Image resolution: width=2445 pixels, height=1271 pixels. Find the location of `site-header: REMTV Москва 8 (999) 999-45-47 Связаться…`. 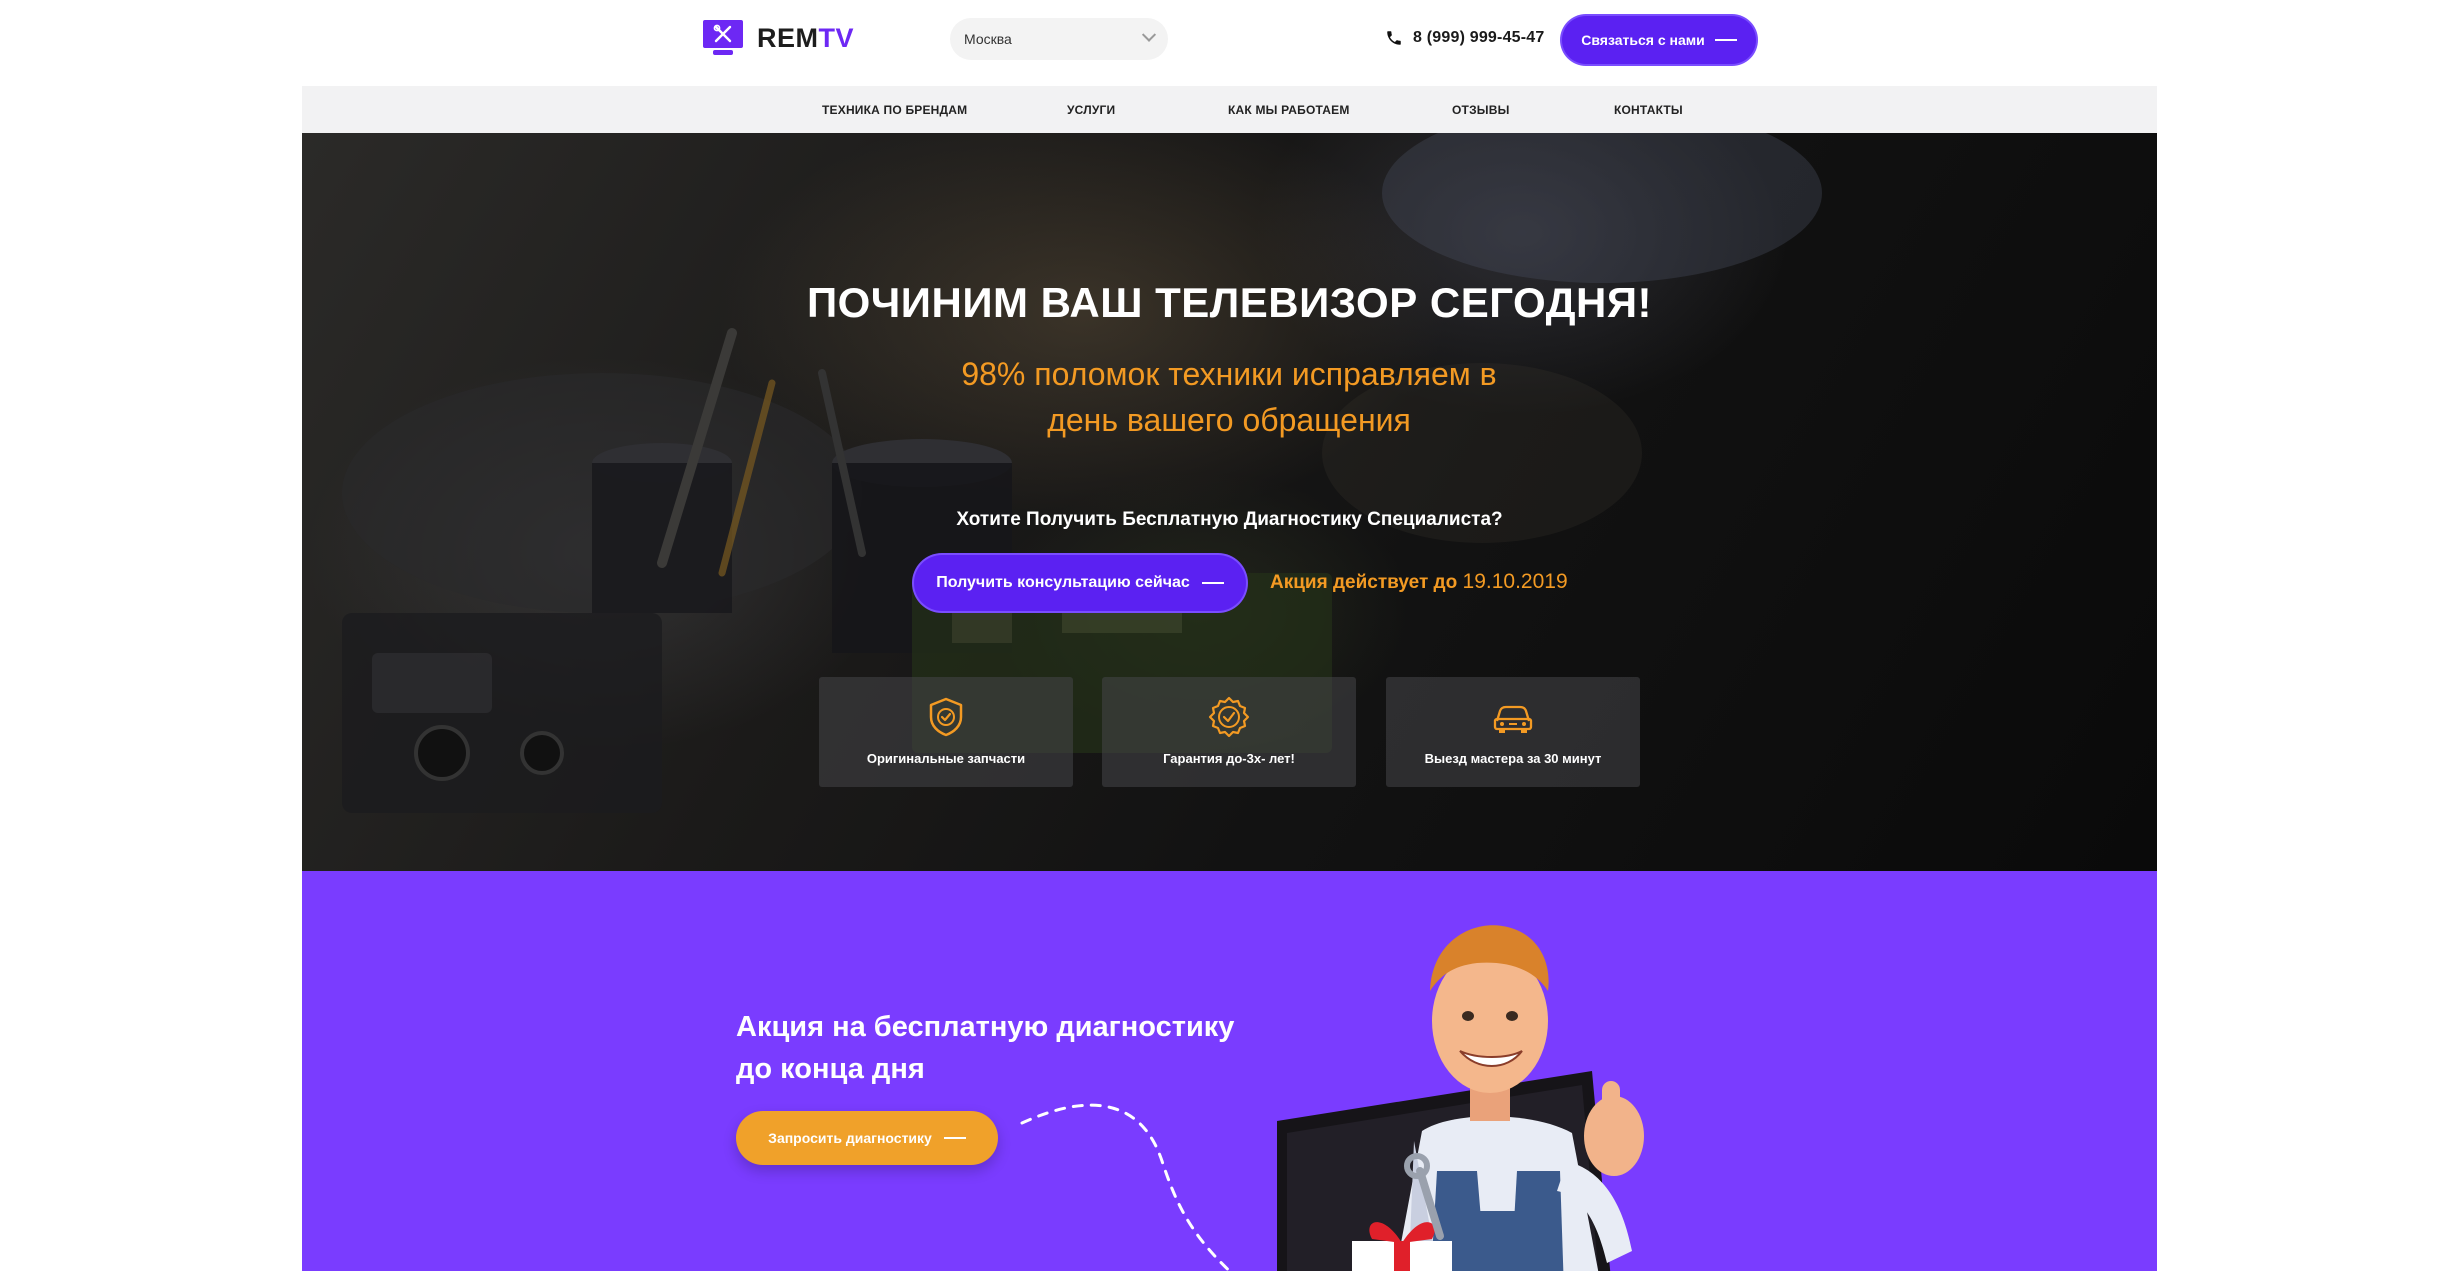

site-header: REMTV Москва 8 (999) 999-45-47 Связаться… is located at coordinates (1222, 43).